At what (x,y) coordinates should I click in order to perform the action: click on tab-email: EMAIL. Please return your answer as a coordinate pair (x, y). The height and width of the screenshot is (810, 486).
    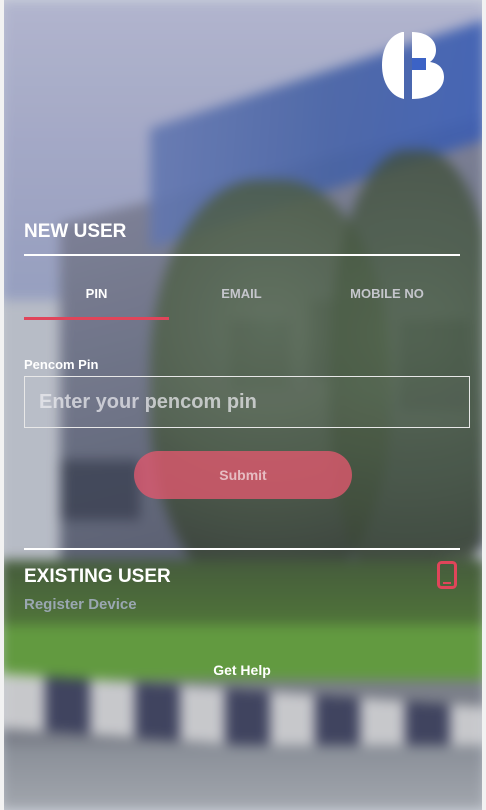
    Looking at the image, I should click on (241, 304).